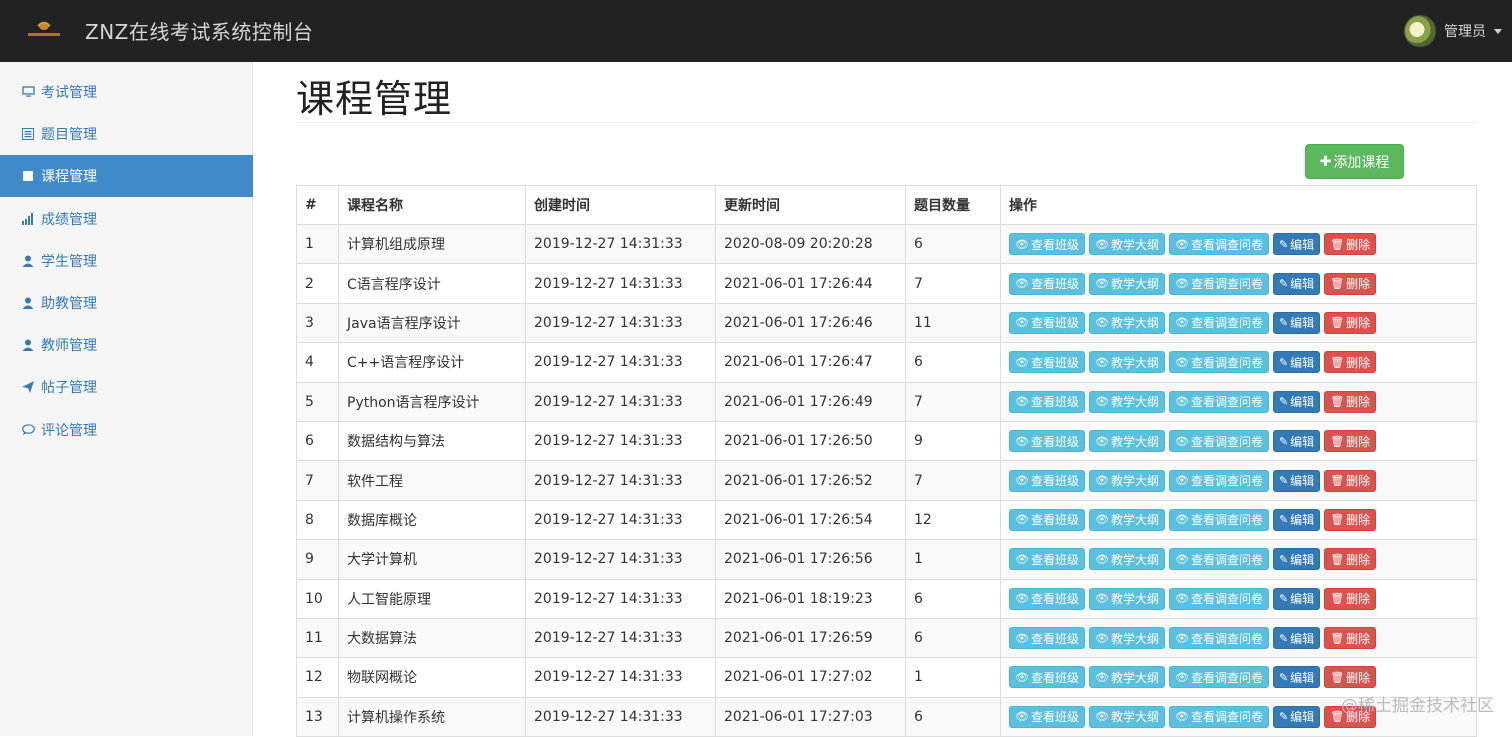 This screenshot has width=1512, height=737. I want to click on avatar, so click(1420, 31).